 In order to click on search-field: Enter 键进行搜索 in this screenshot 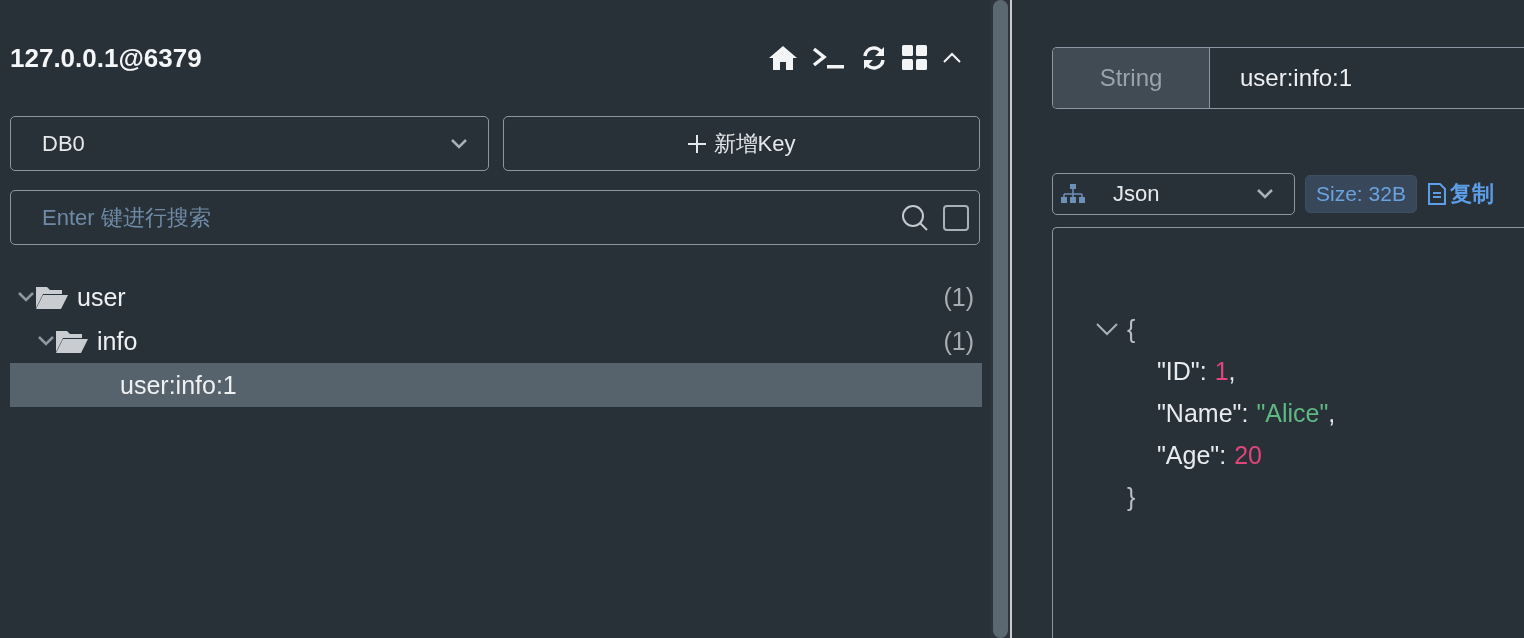, I will do `click(495, 217)`.